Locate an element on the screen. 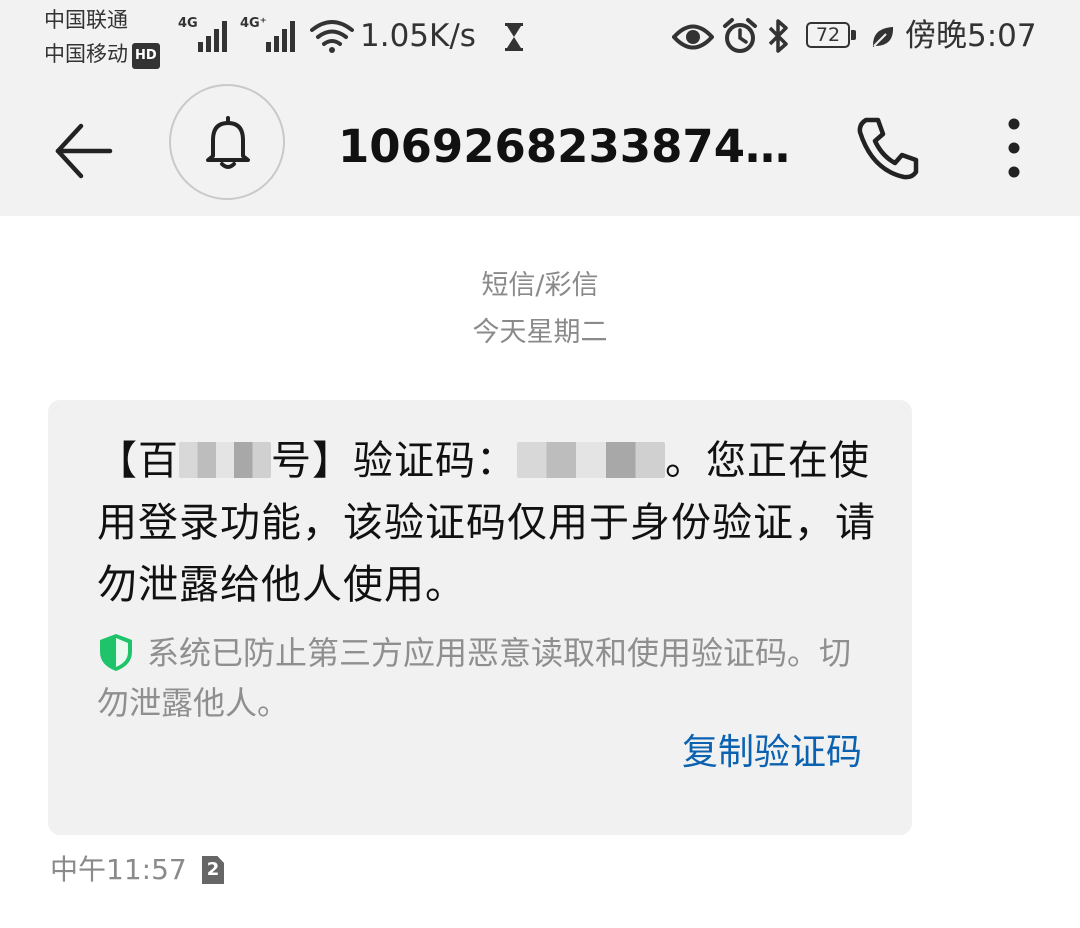 This screenshot has height=928, width=1080. more-vertical-icon is located at coordinates (1014, 148).